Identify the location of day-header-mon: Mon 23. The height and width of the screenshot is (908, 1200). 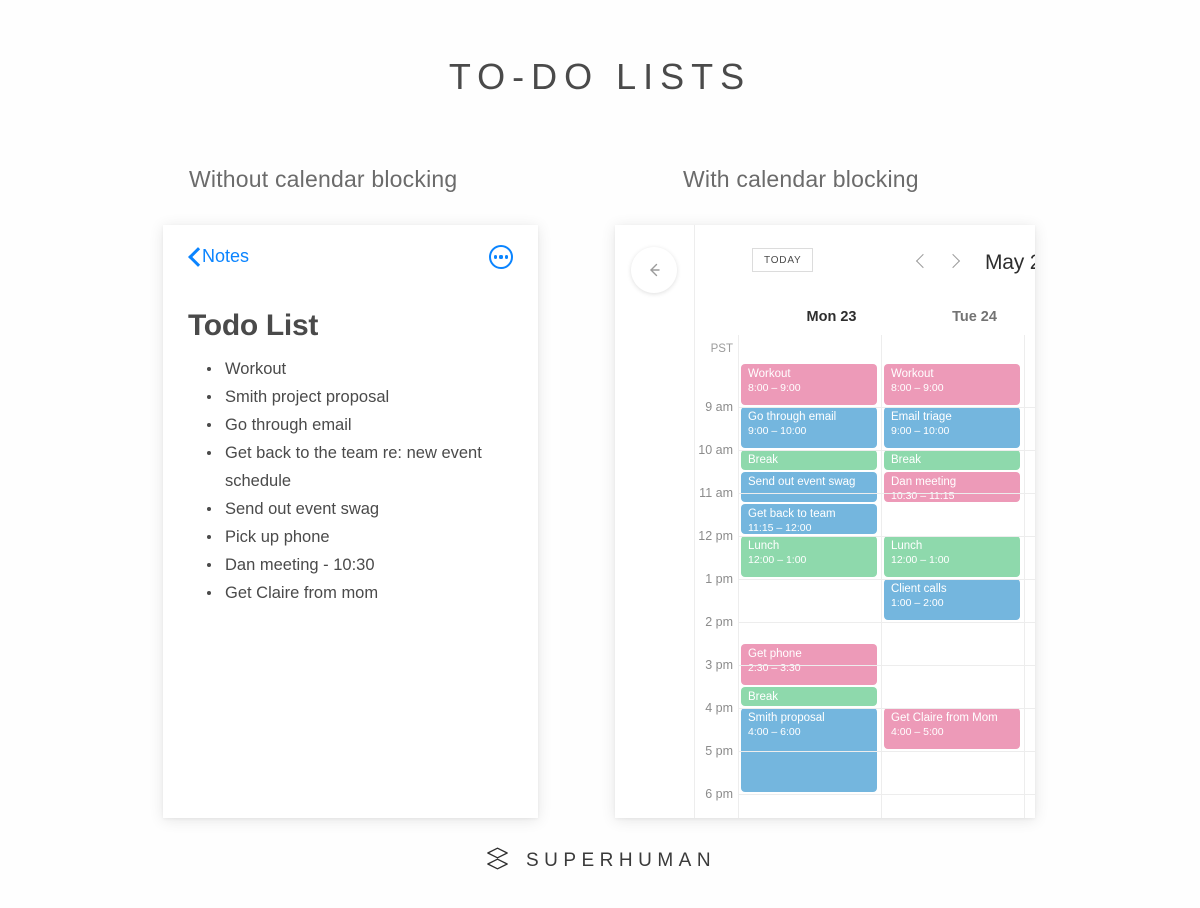
(831, 317).